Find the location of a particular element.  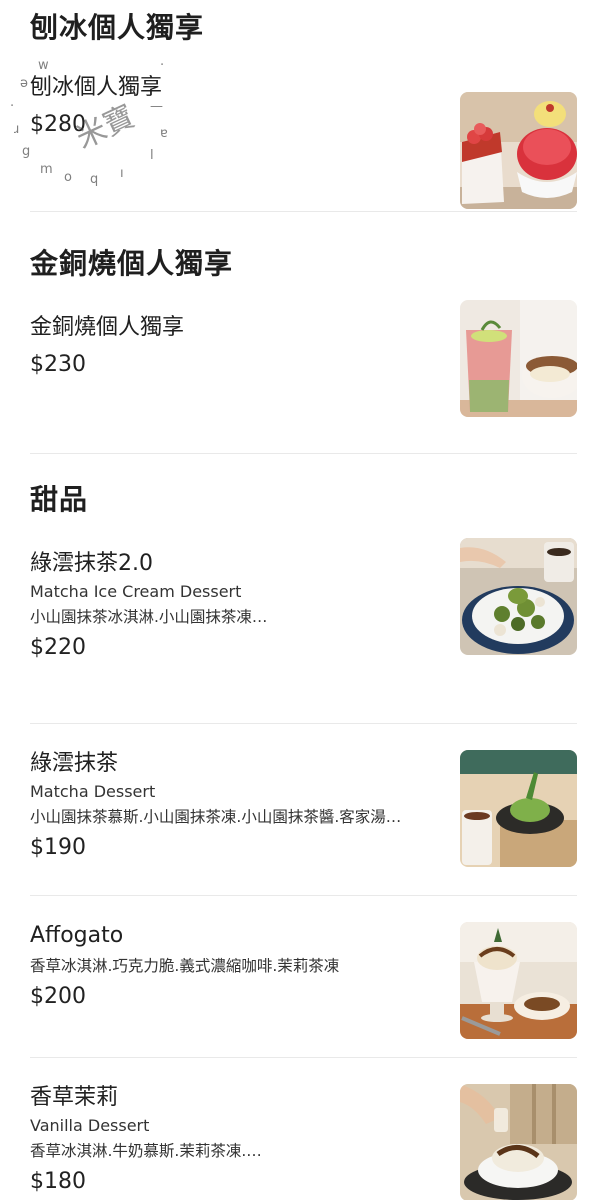

item-english-name: Matcha Dessert is located at coordinates (93, 791).